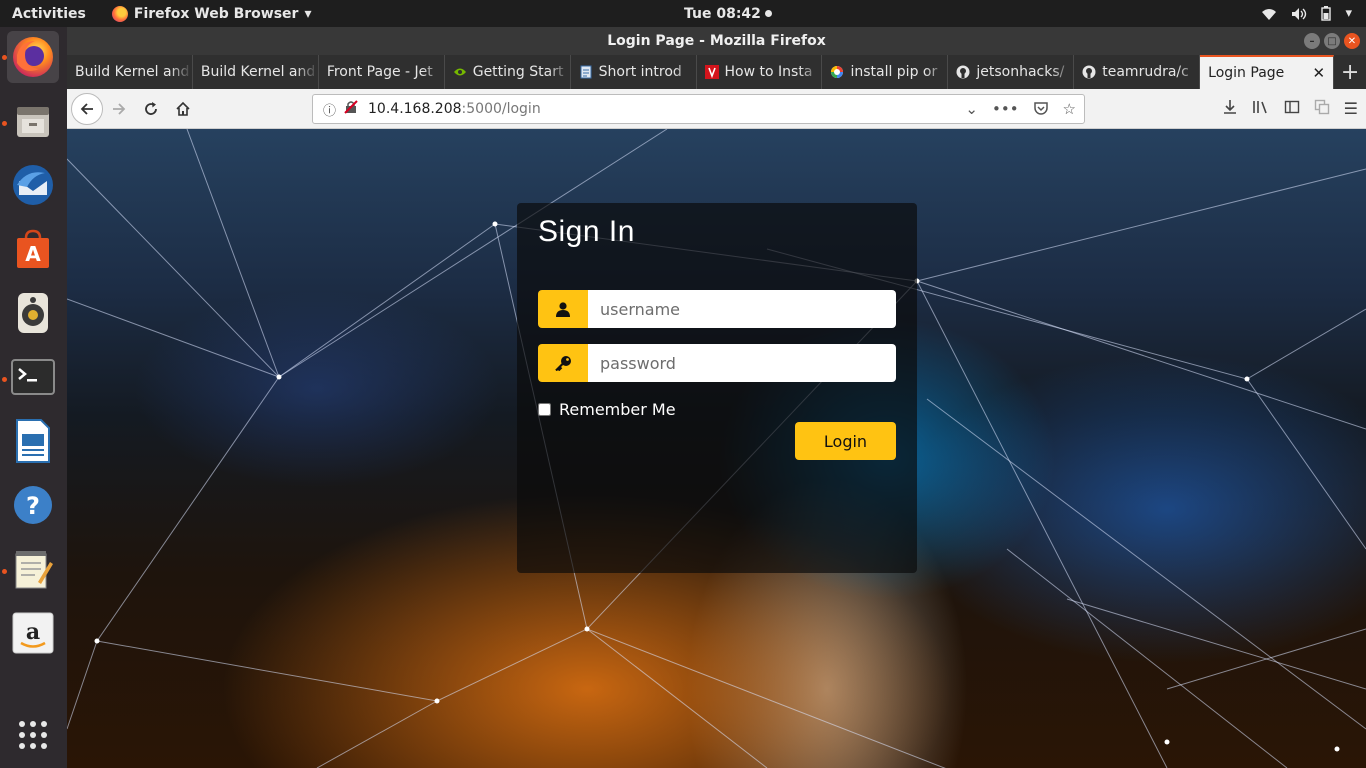 The width and height of the screenshot is (1366, 768). I want to click on tab-active: Login Page ✕, so click(1267, 72).